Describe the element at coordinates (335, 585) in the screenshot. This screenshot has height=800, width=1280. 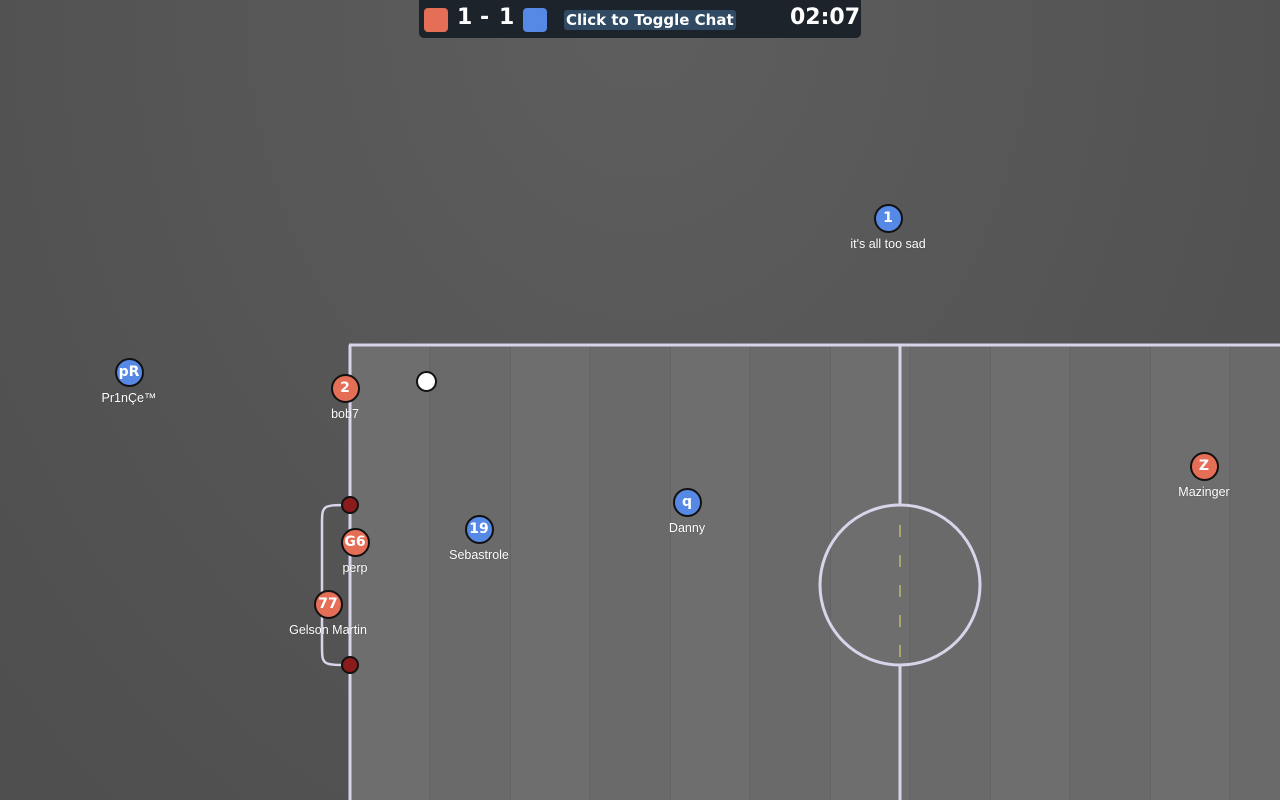
I see `goal-net` at that location.